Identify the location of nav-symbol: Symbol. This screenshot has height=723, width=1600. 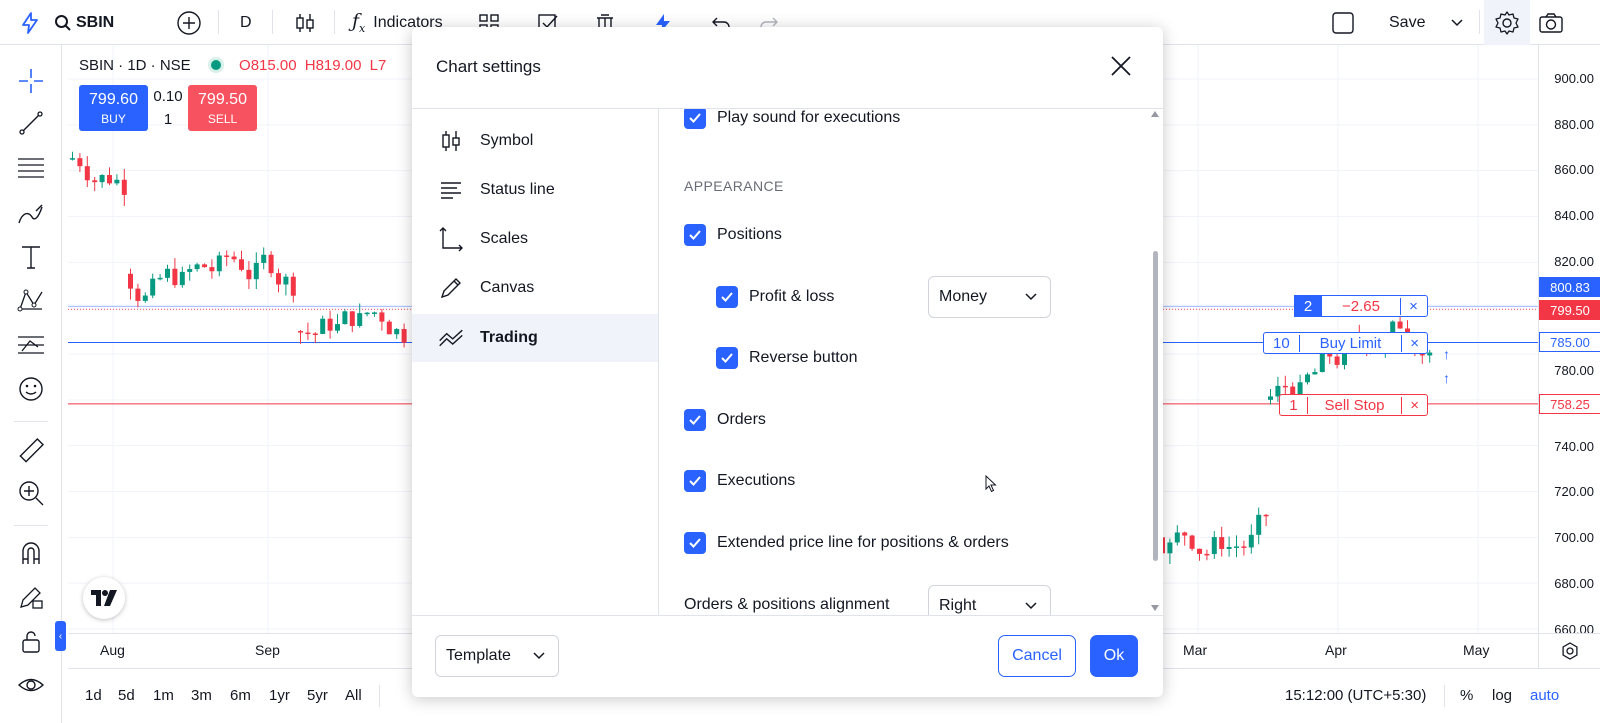
(535, 141).